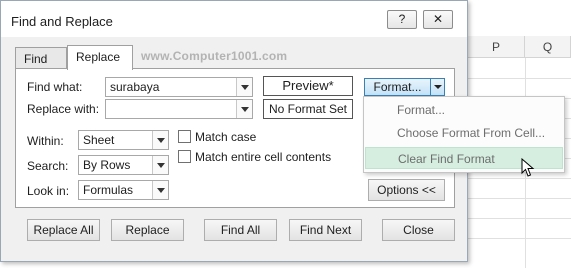 This screenshot has height=268, width=571. I want to click on match-entire-cell-checkbox, so click(184, 156).